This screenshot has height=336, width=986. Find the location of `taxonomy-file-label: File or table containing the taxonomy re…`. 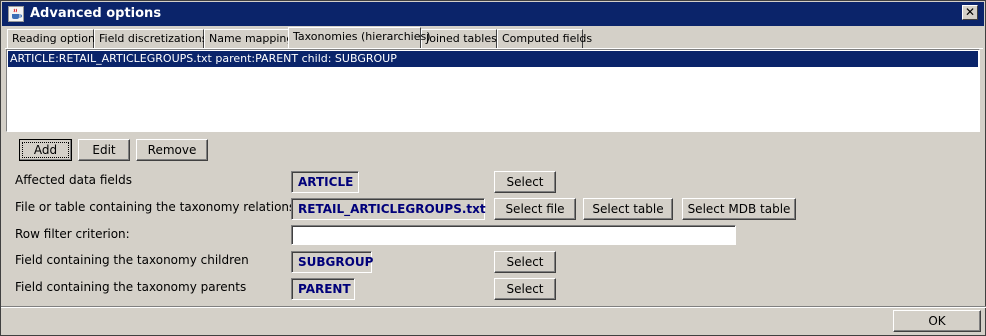

taxonomy-file-label: File or table containing the taxonomy re… is located at coordinates (155, 207).